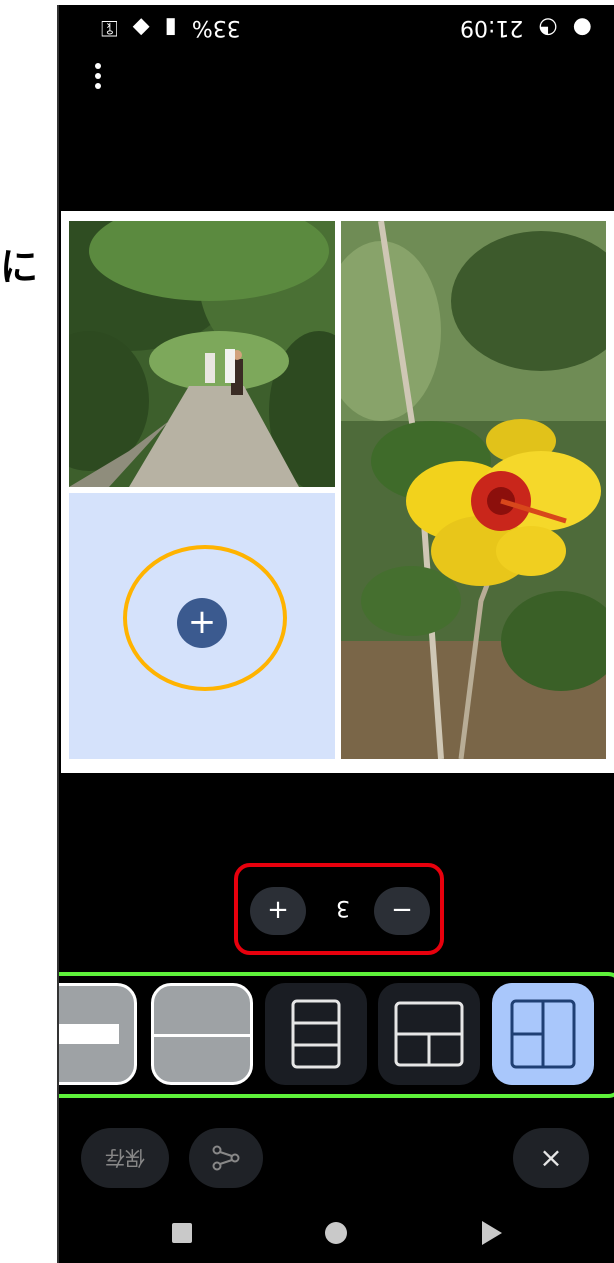  I want to click on empty-photo-slot: +, so click(202, 626).